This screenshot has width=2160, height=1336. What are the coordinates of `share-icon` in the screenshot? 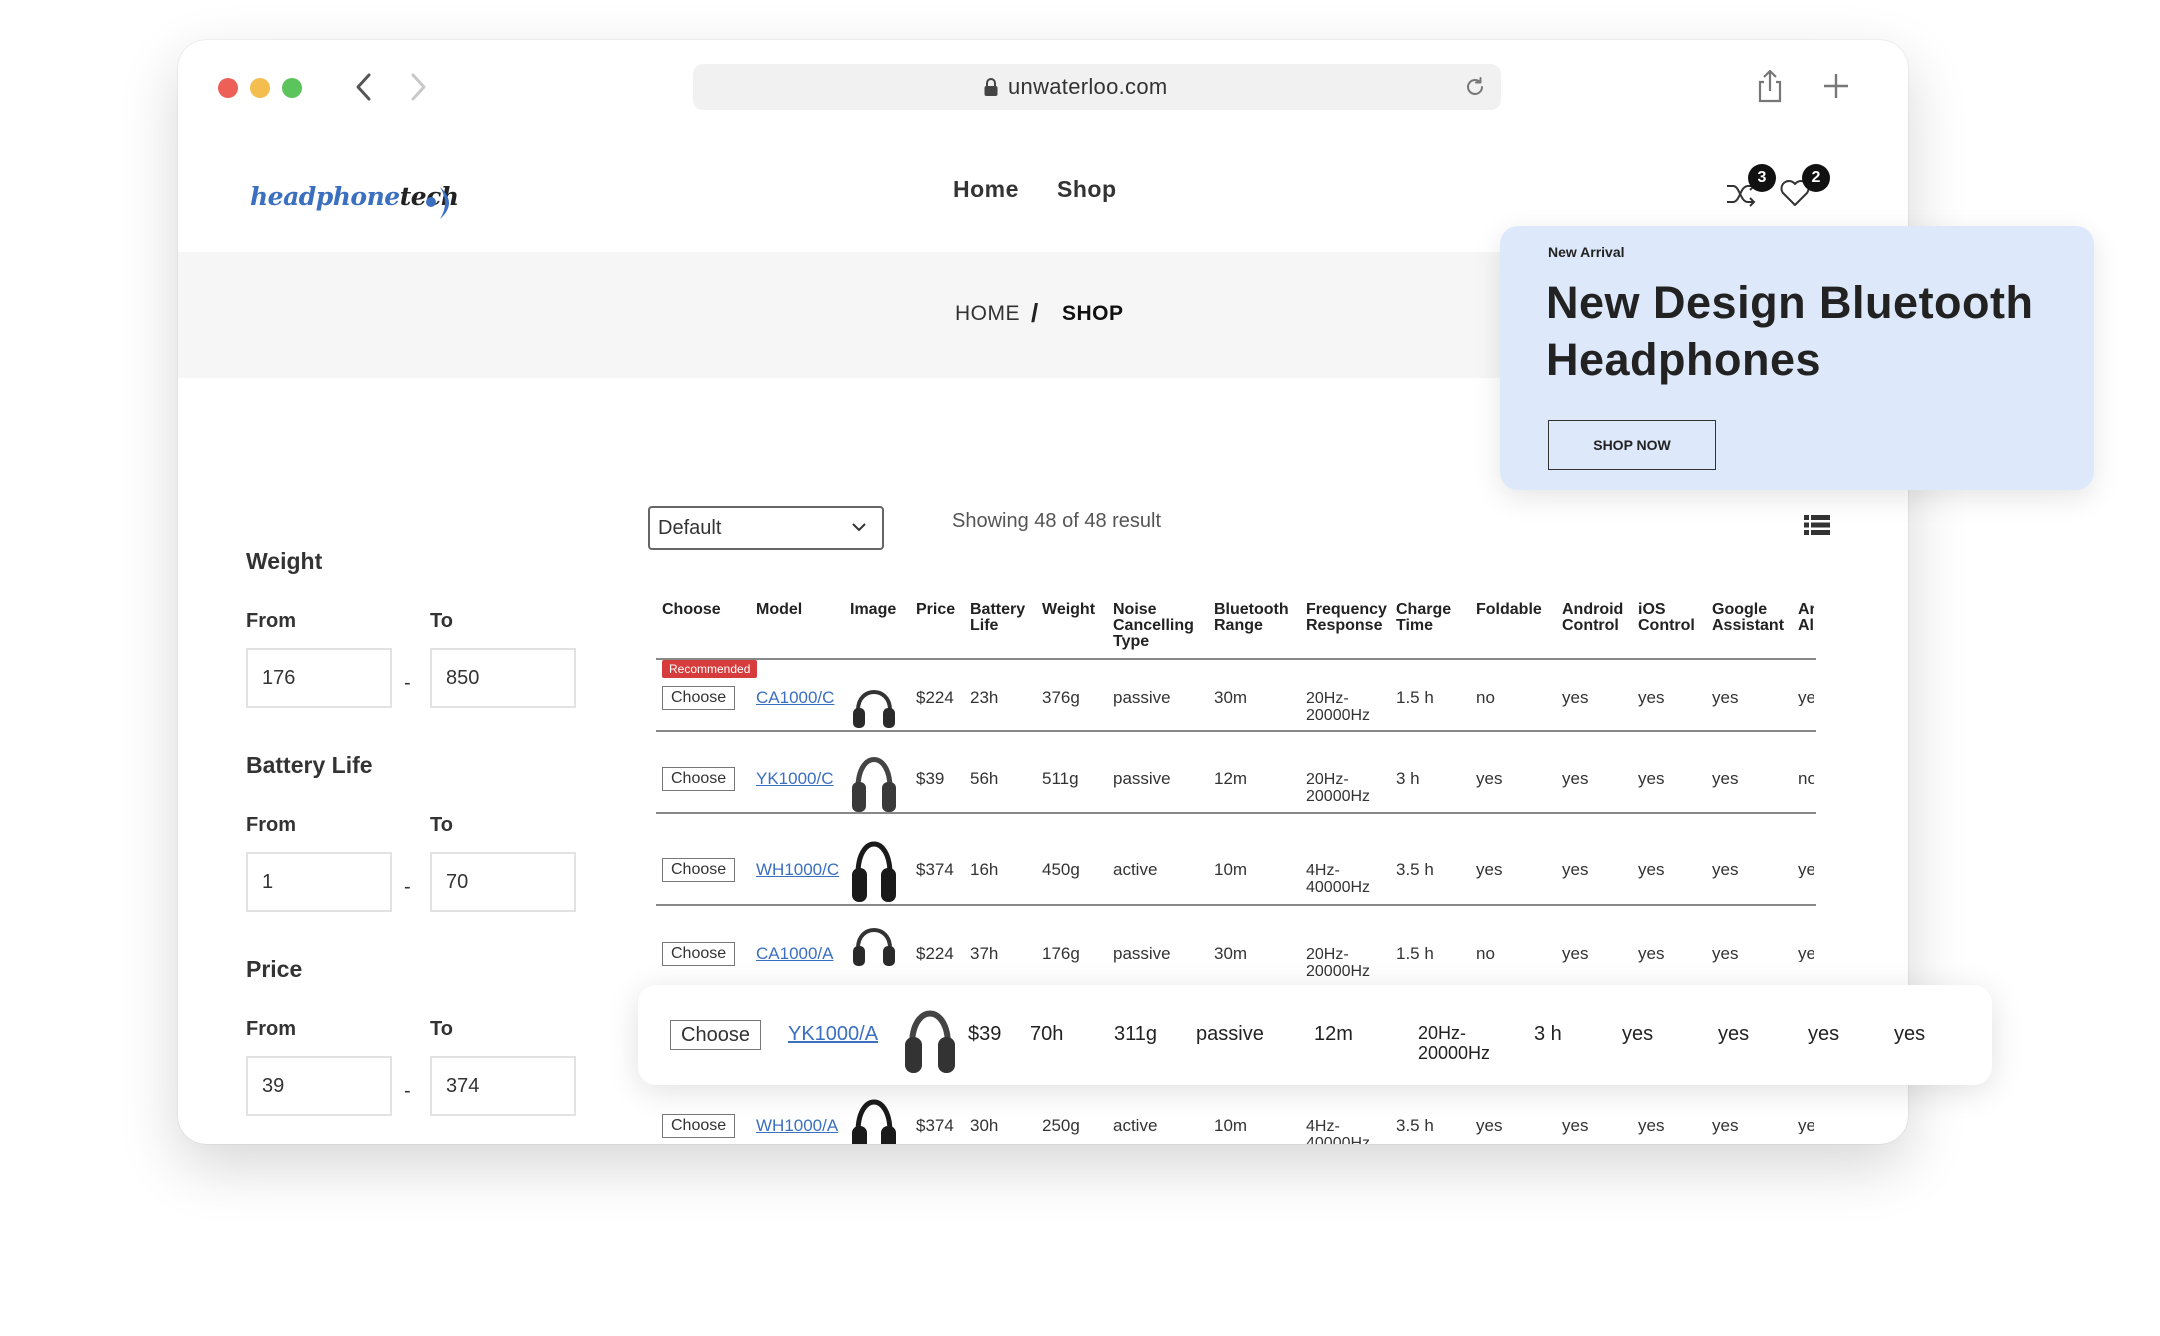 It's located at (1770, 86).